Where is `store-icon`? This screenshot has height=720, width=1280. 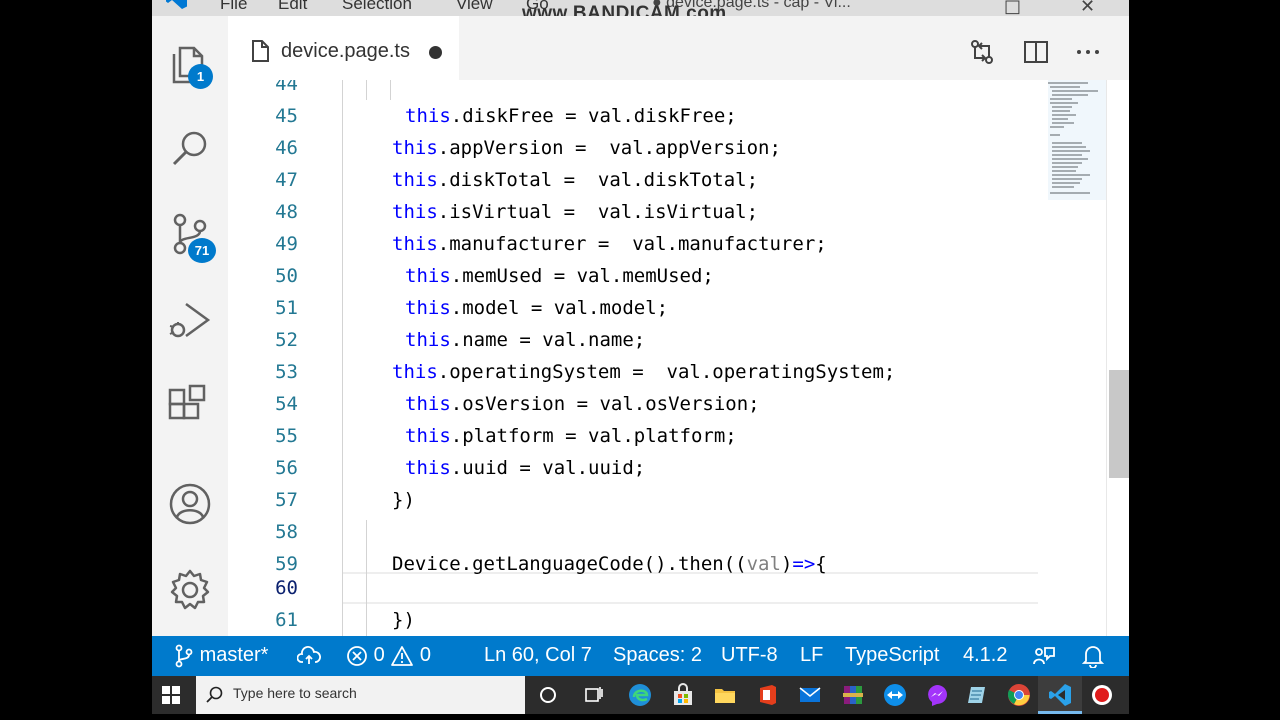 store-icon is located at coordinates (683, 695).